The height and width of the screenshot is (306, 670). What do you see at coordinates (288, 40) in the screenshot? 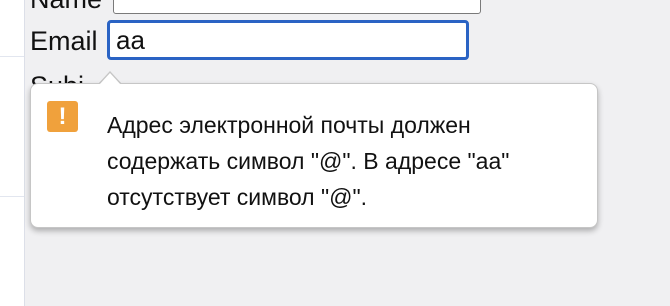
I see `email-input` at bounding box center [288, 40].